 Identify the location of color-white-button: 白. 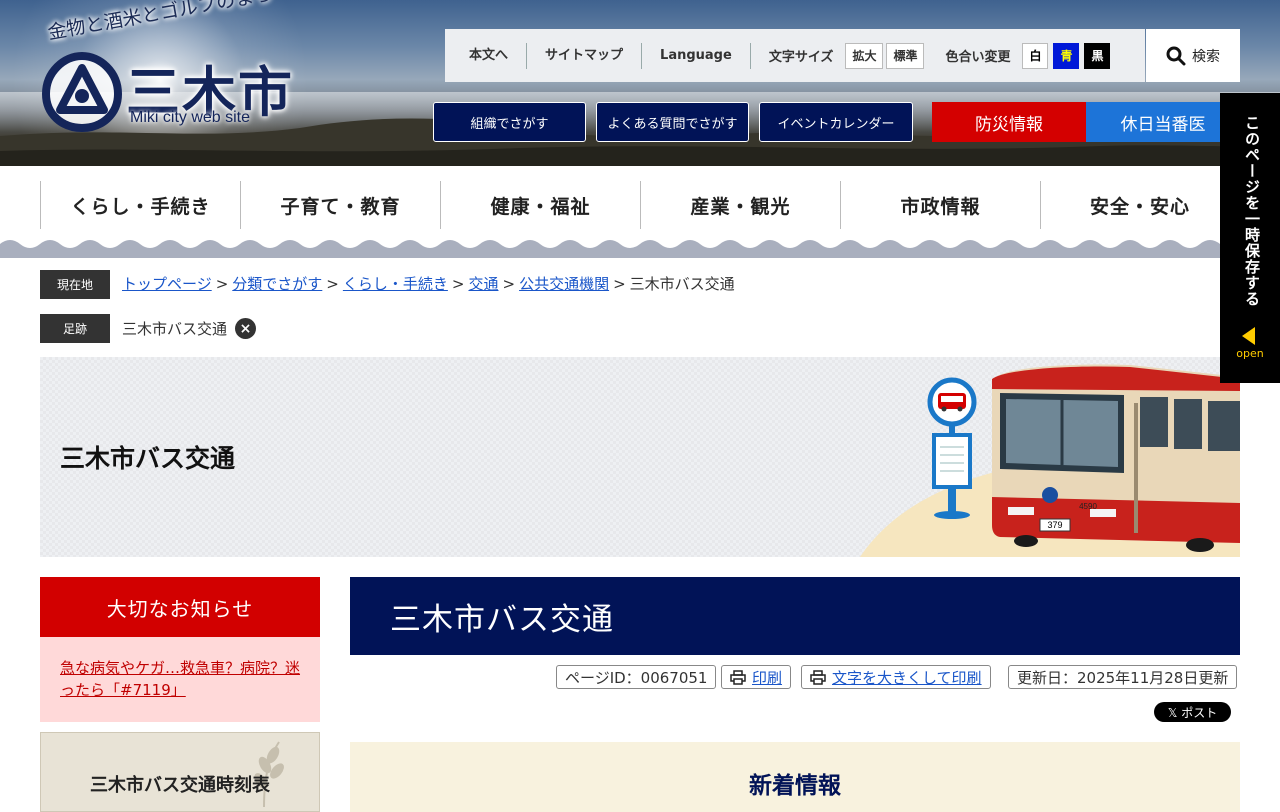
(1035, 55).